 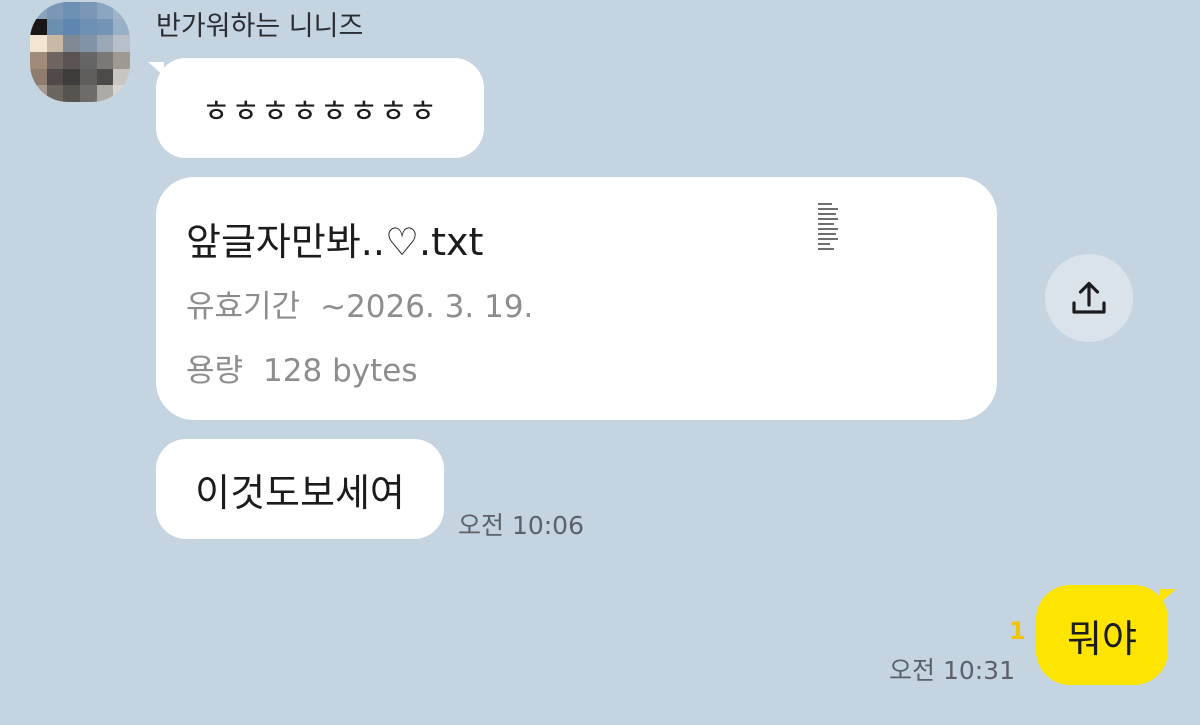 I want to click on share-upload-icon, so click(x=1089, y=297).